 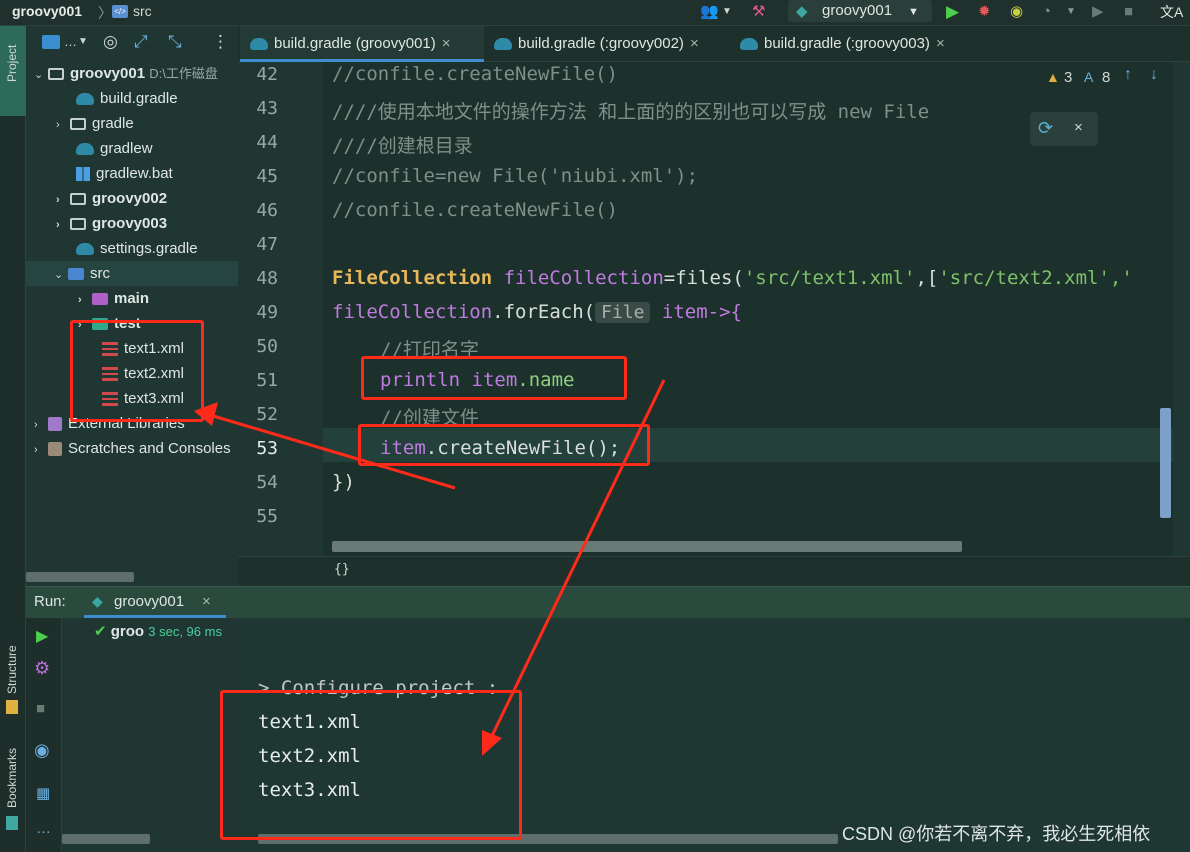 I want to click on annotation-arrow-to-files, so click(x=332, y=451).